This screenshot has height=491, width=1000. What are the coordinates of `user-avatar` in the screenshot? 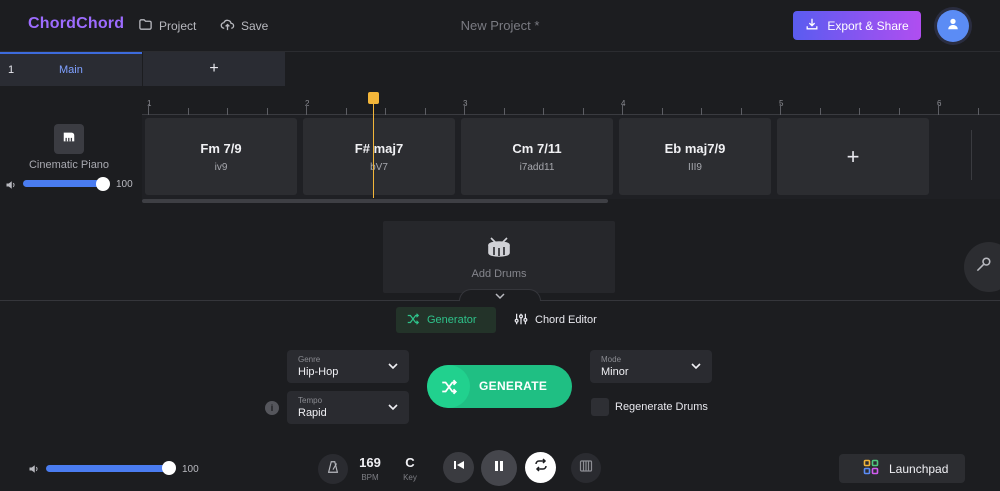 It's located at (953, 26).